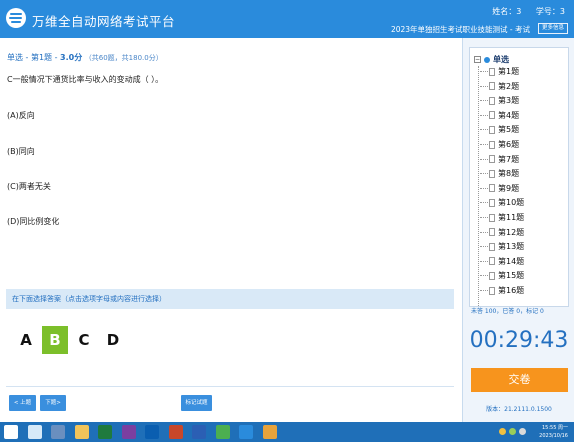 This screenshot has width=574, height=442. I want to click on powerpoint-icon, so click(175, 432).